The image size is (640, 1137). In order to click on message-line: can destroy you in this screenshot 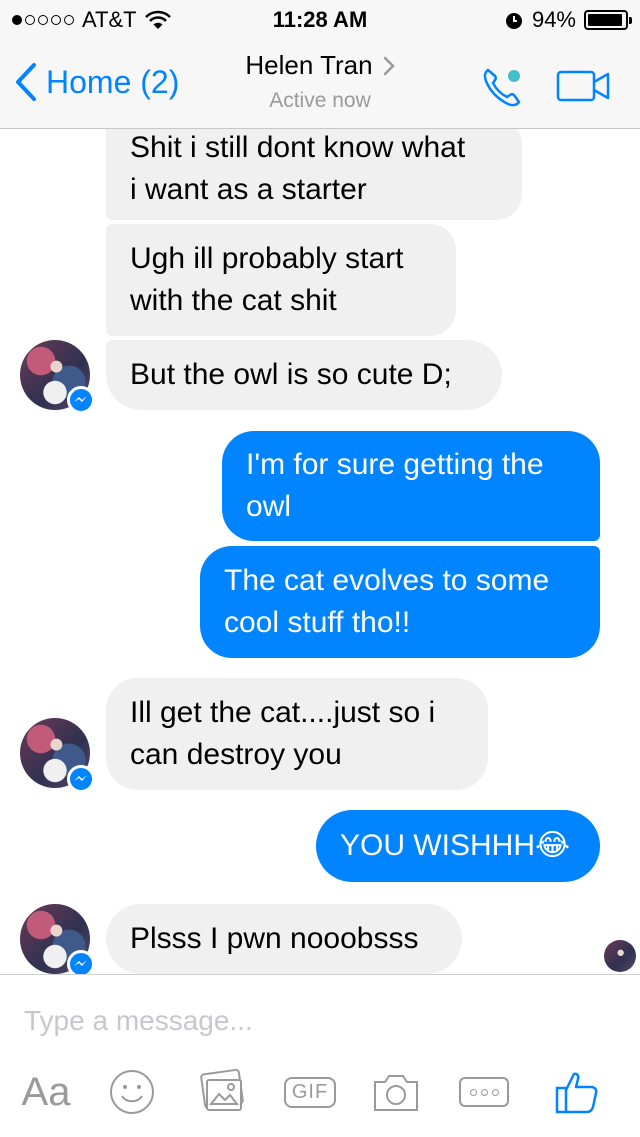, I will do `click(236, 754)`.